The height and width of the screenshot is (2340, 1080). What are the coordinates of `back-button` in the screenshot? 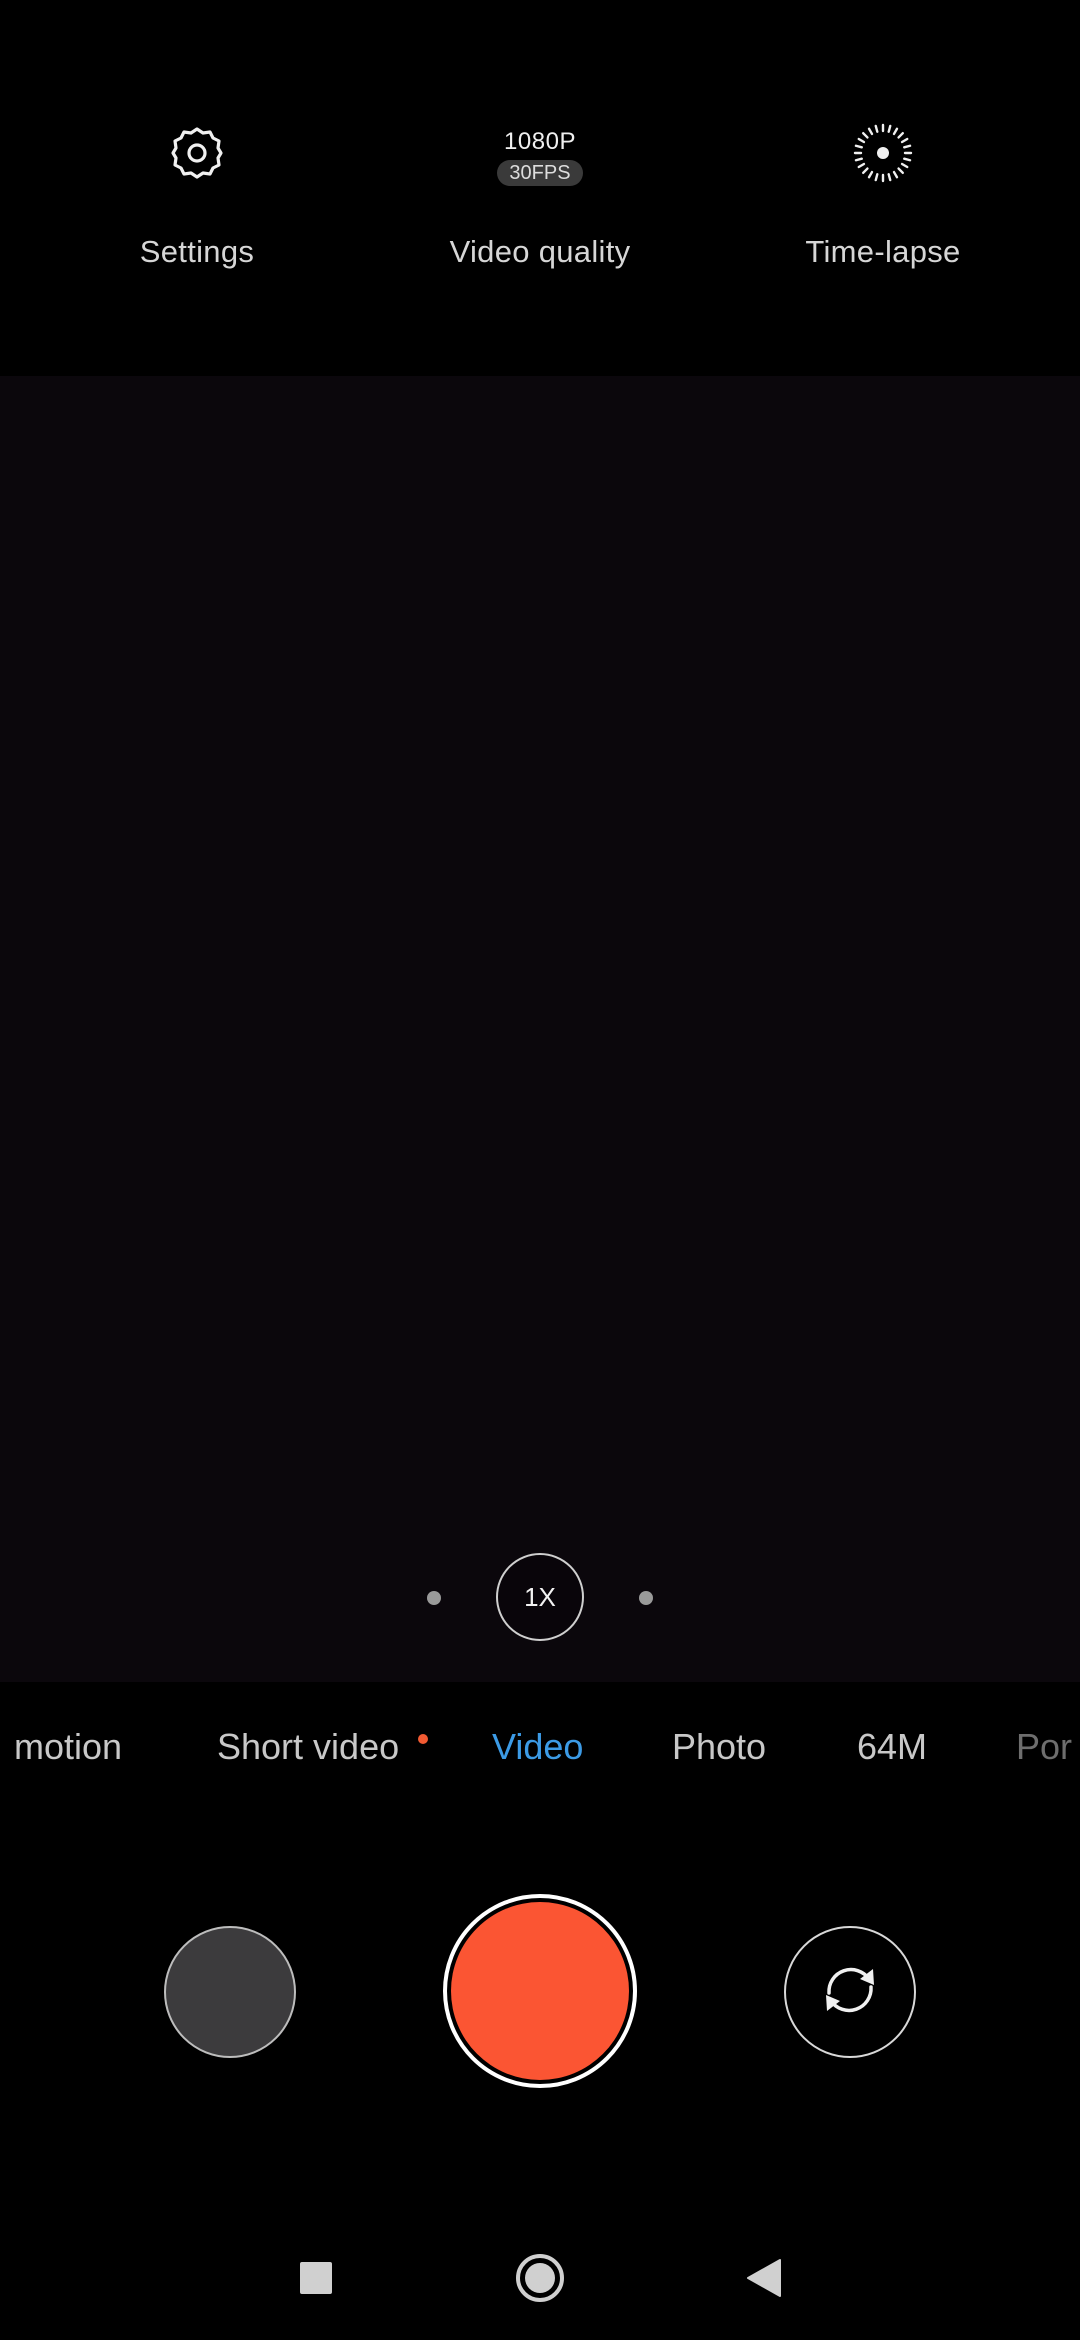 It's located at (764, 2280).